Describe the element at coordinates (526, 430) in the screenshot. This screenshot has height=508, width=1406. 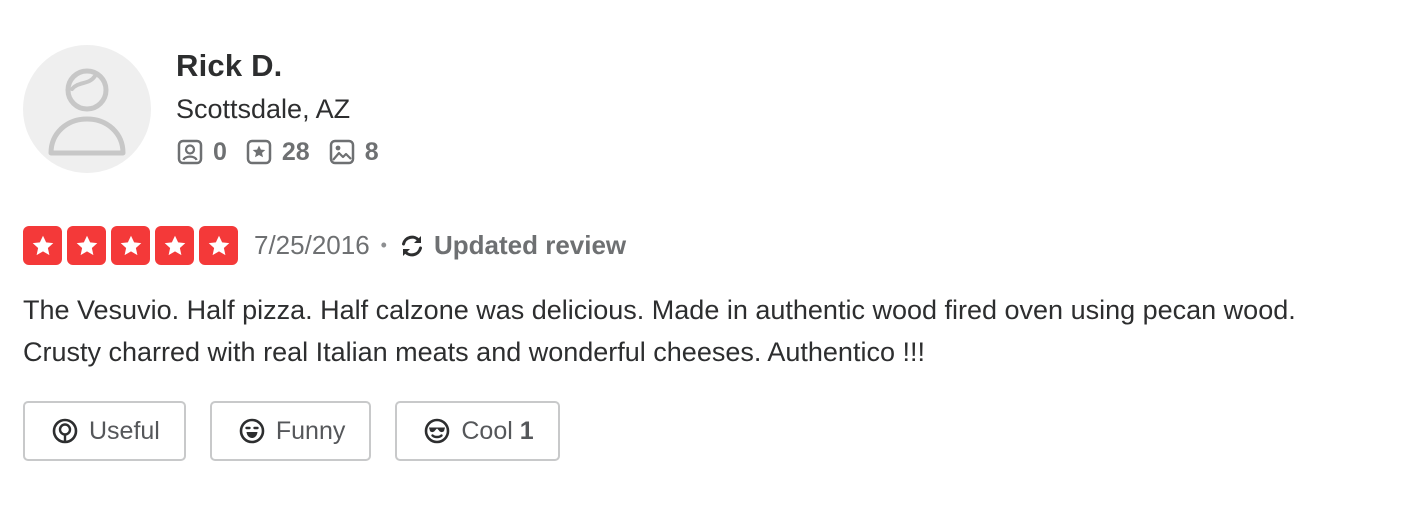
I see `cool-count: 1` at that location.